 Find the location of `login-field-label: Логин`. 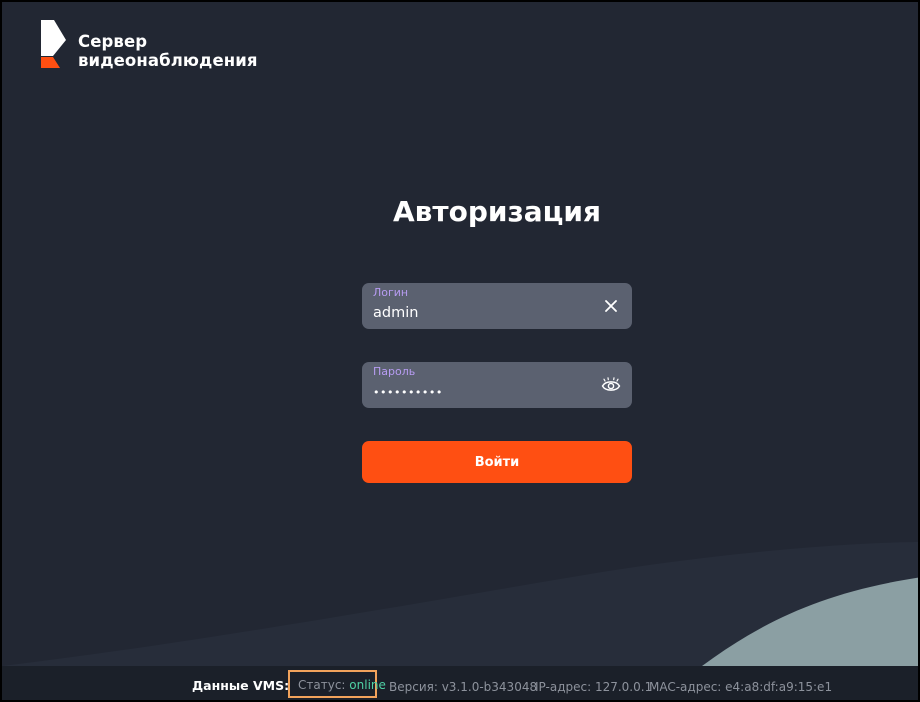

login-field-label: Логин is located at coordinates (391, 292).